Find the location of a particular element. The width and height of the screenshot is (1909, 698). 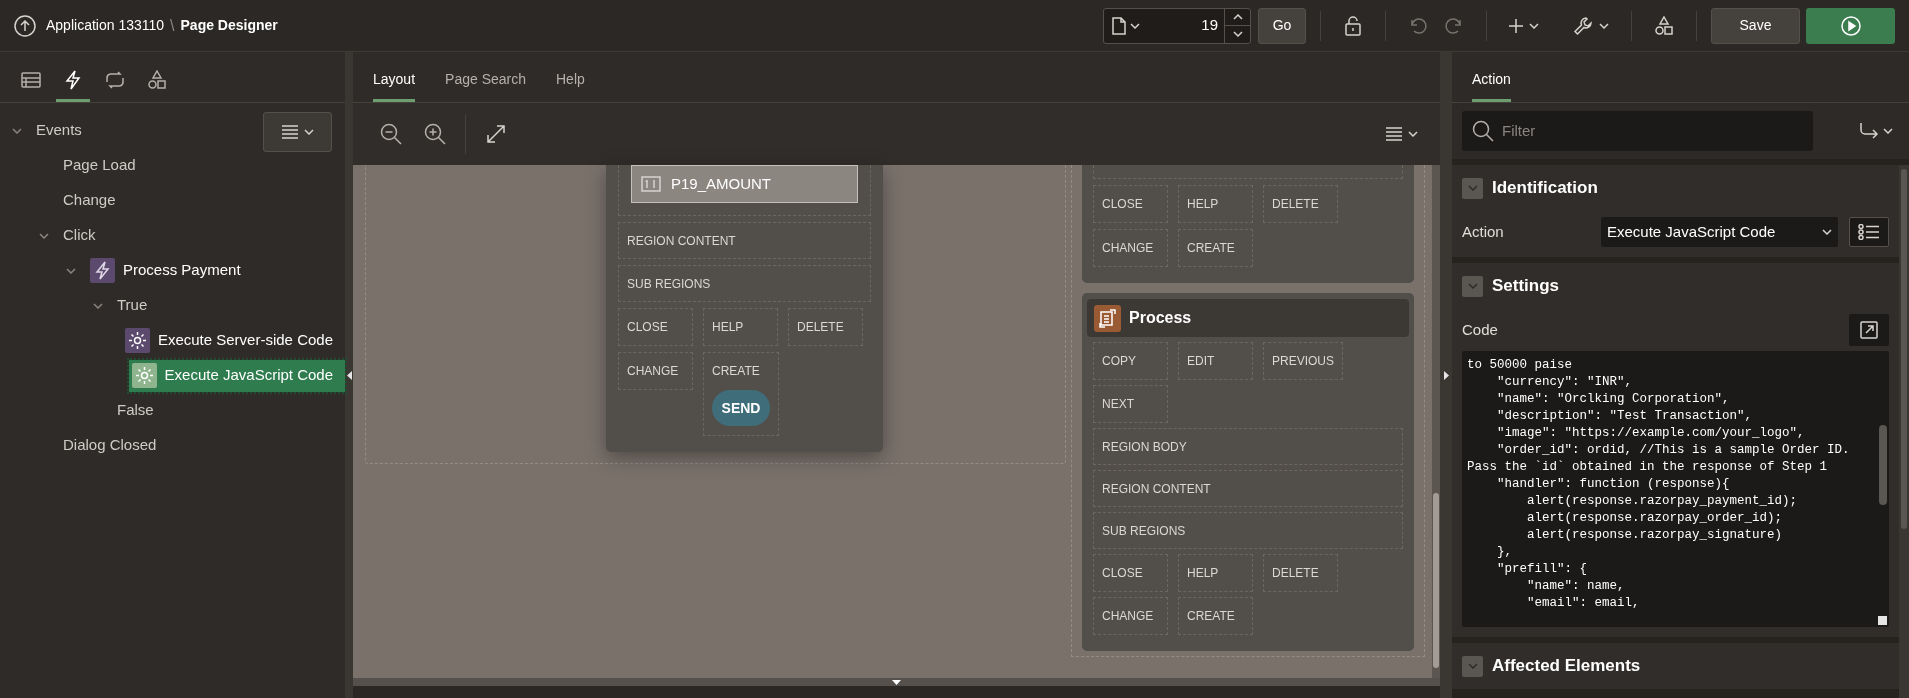

position-label: REGION CONTENT is located at coordinates (681, 240).